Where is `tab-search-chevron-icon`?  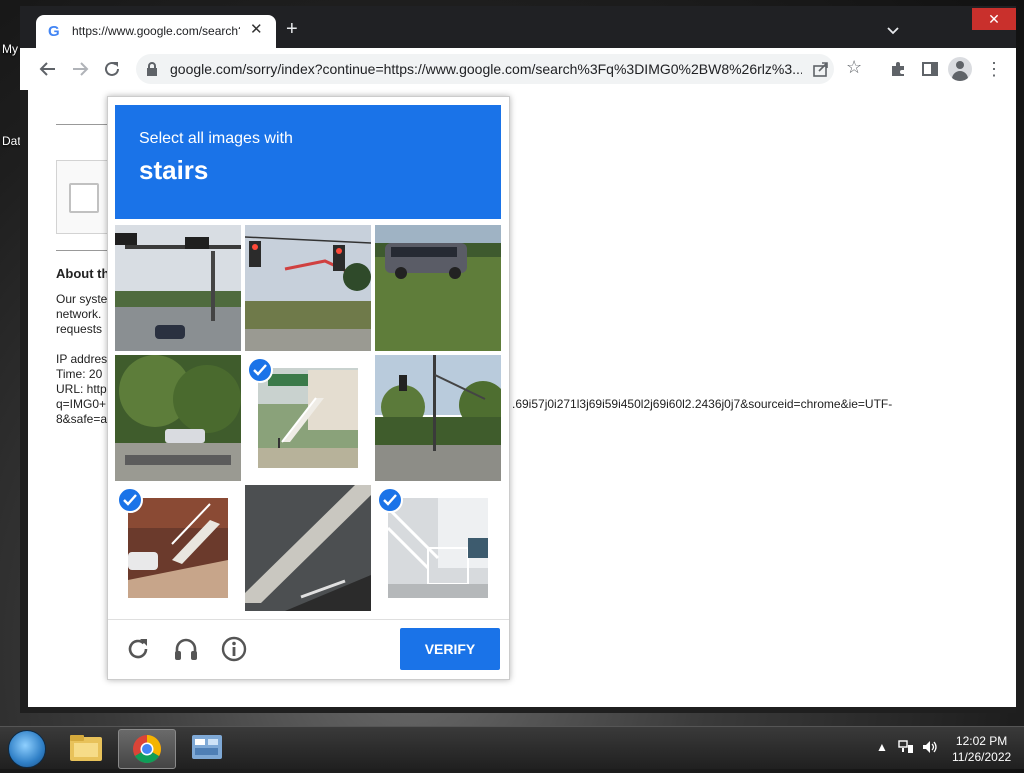
tab-search-chevron-icon is located at coordinates (893, 32).